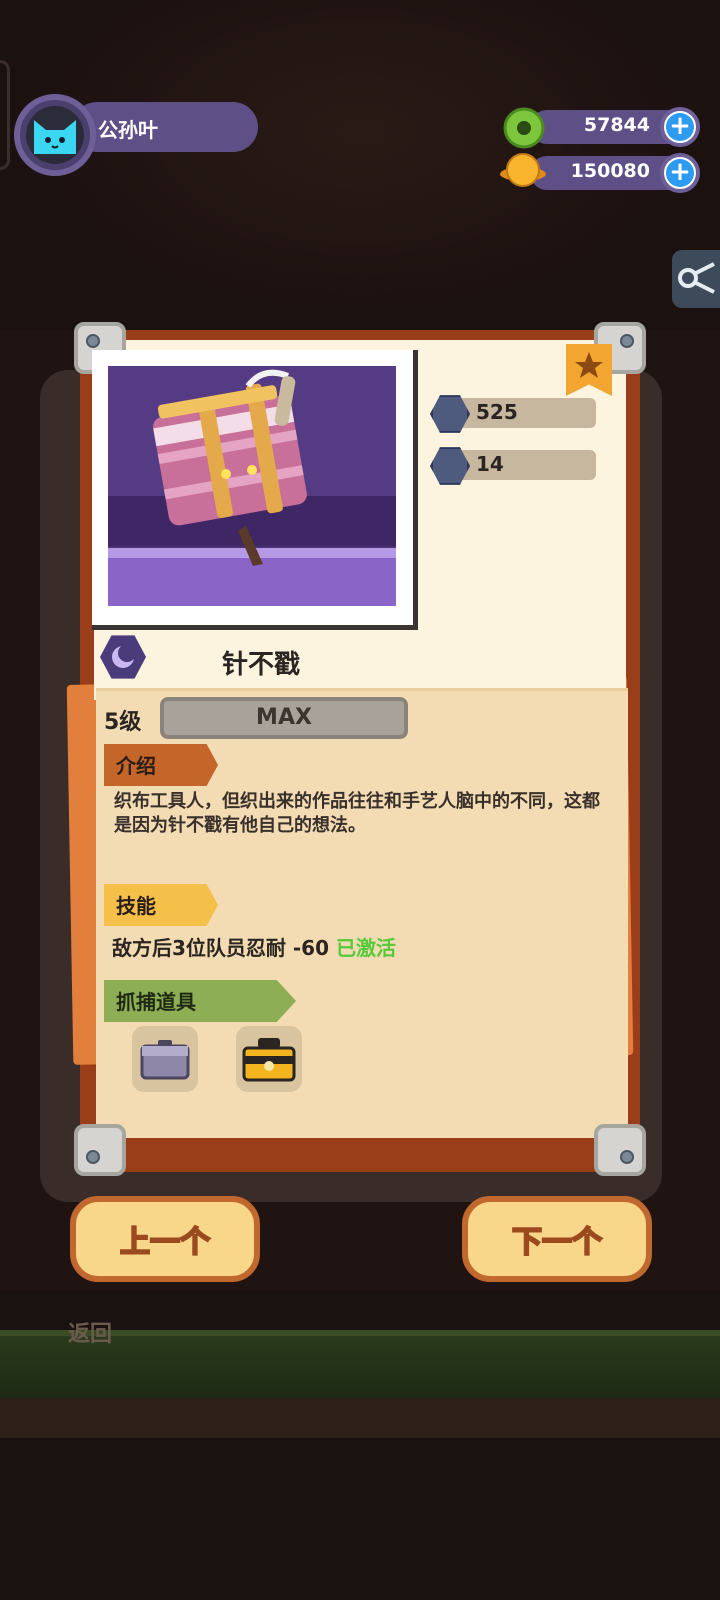 This screenshot has height=1600, width=720. Describe the element at coordinates (260, 665) in the screenshot. I see `monster-name: 针不戳` at that location.